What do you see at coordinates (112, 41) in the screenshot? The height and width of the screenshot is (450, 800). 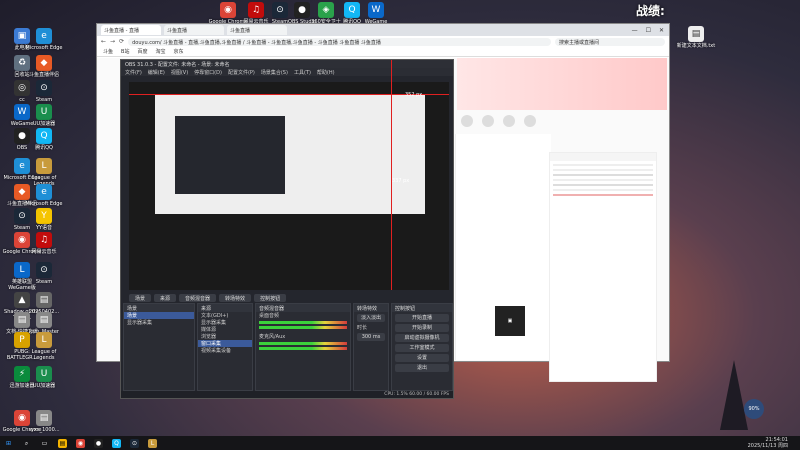 I see `forward-arrow-icon: →` at bounding box center [112, 41].